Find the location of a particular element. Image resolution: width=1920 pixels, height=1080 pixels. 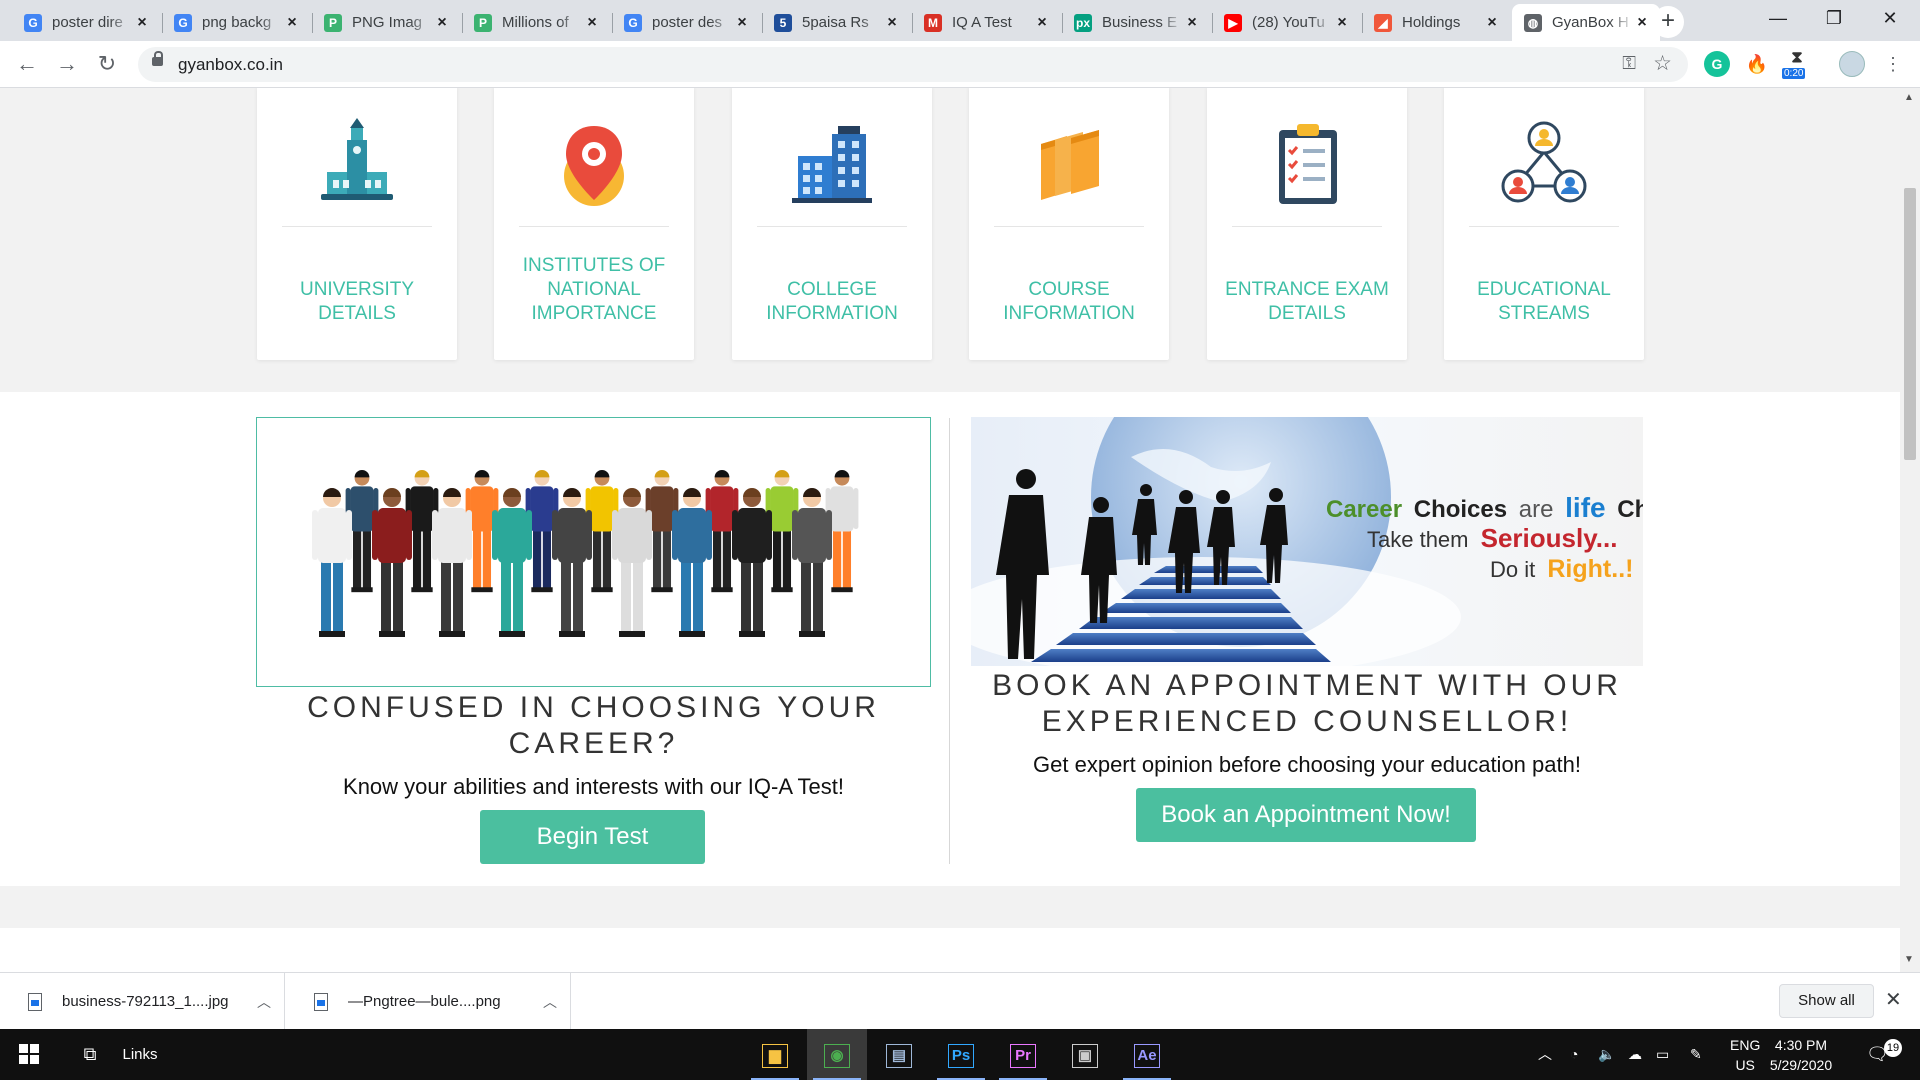

url-text: gyanbox.co.in is located at coordinates (230, 65).